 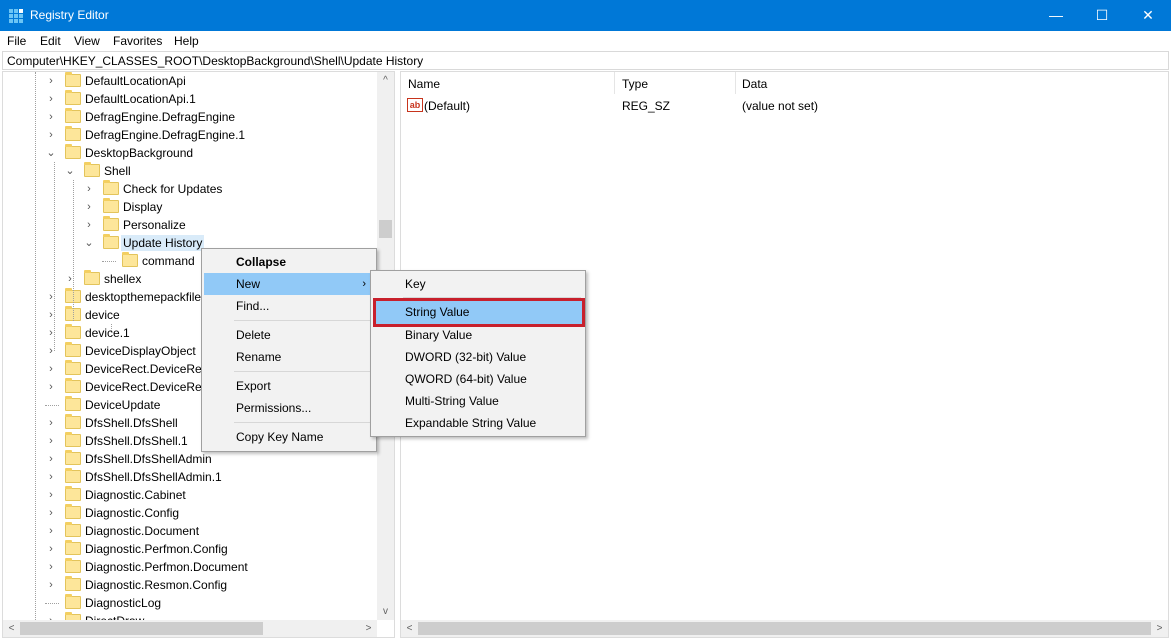 What do you see at coordinates (107, 333) in the screenshot?
I see `tree-node-label: device.1` at bounding box center [107, 333].